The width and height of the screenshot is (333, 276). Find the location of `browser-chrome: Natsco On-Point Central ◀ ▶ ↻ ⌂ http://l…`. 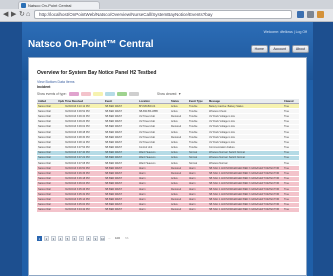

browser-chrome: Natsco On-Point Central ◀ ▶ ↻ ⌂ http://l… is located at coordinates (166, 11).